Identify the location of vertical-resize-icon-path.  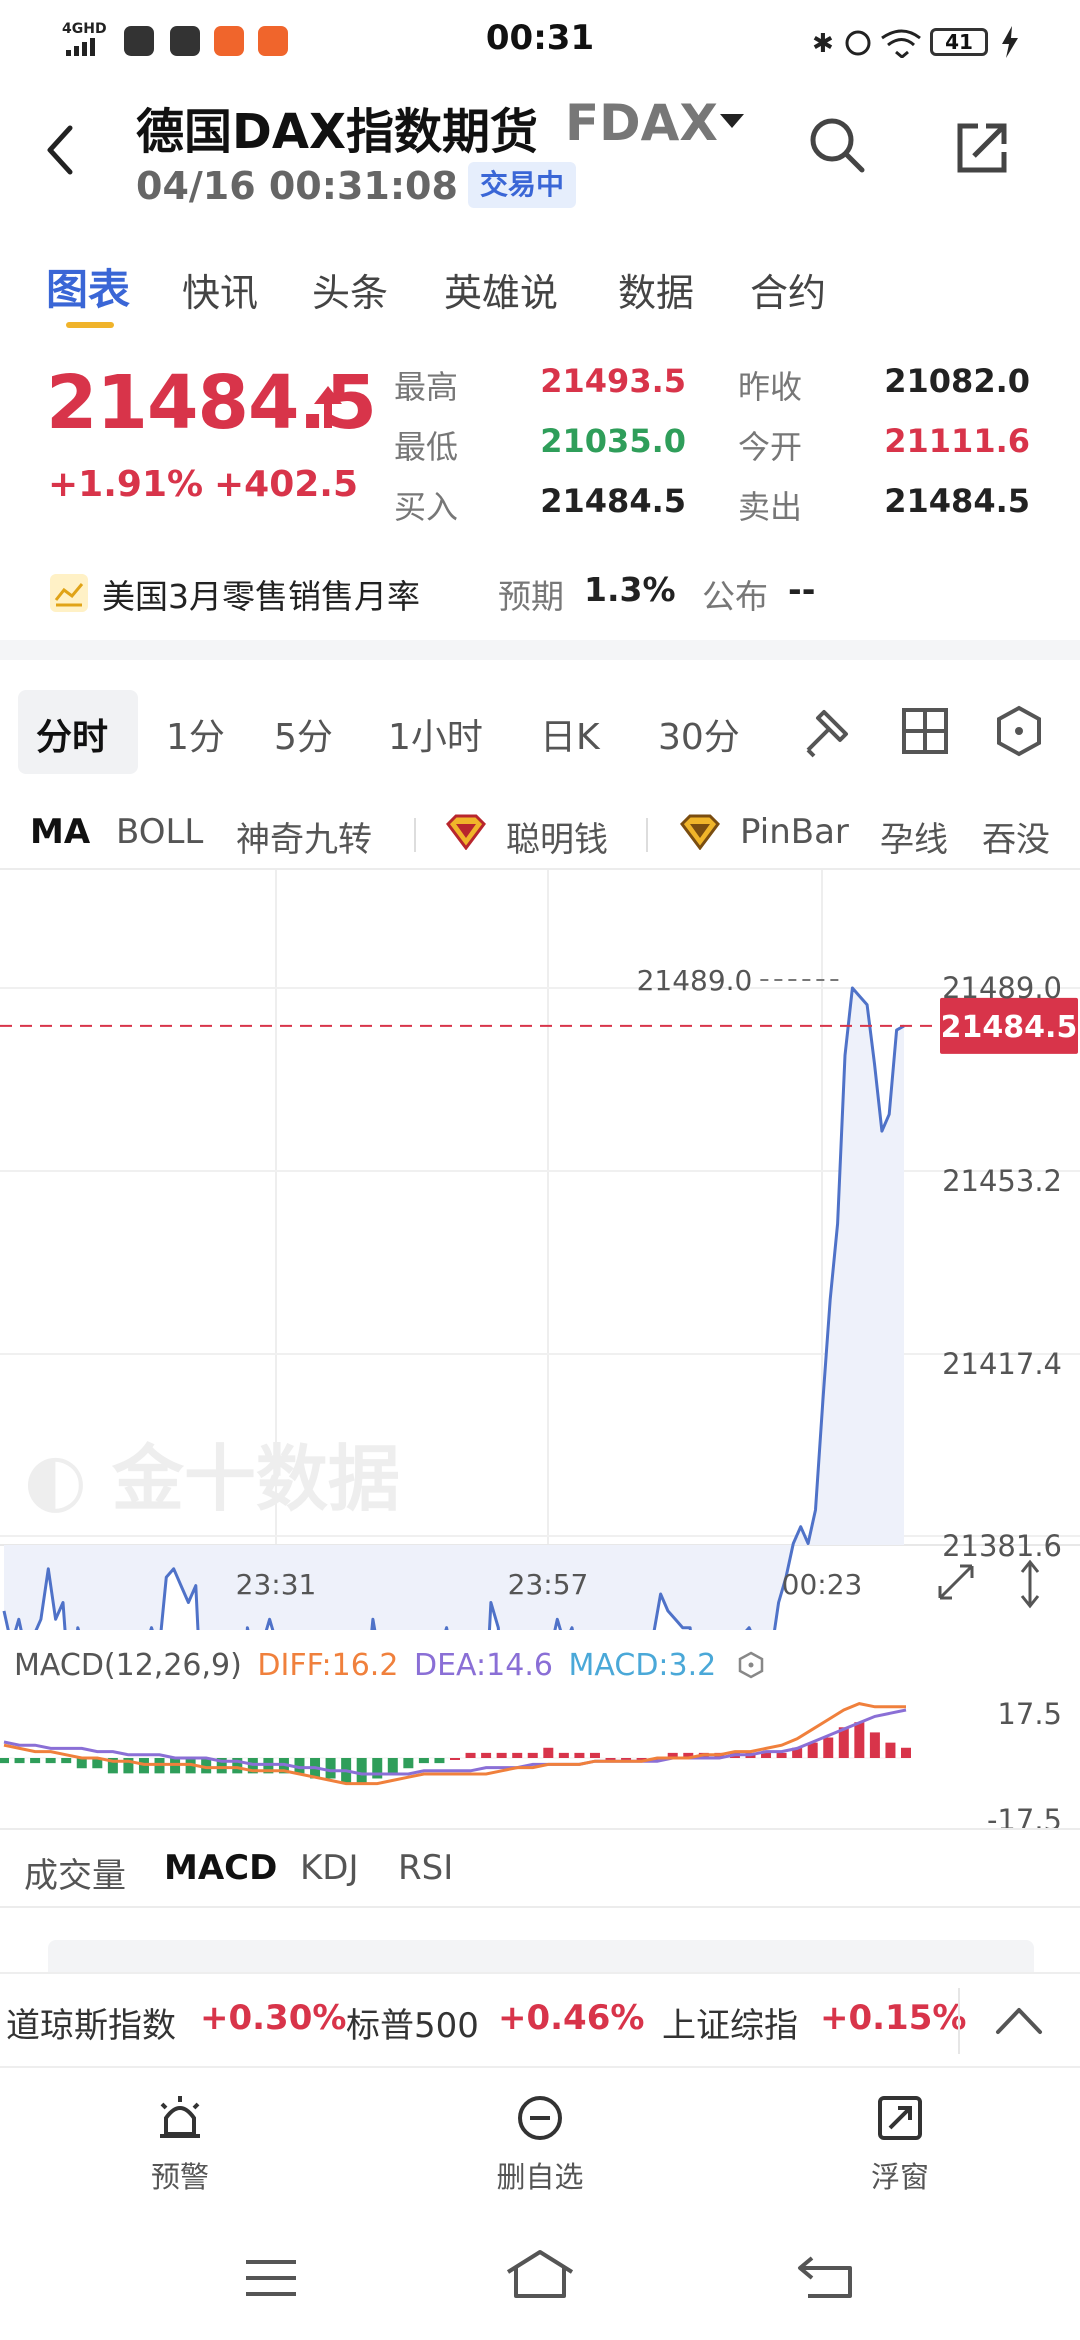
(1030, 1584).